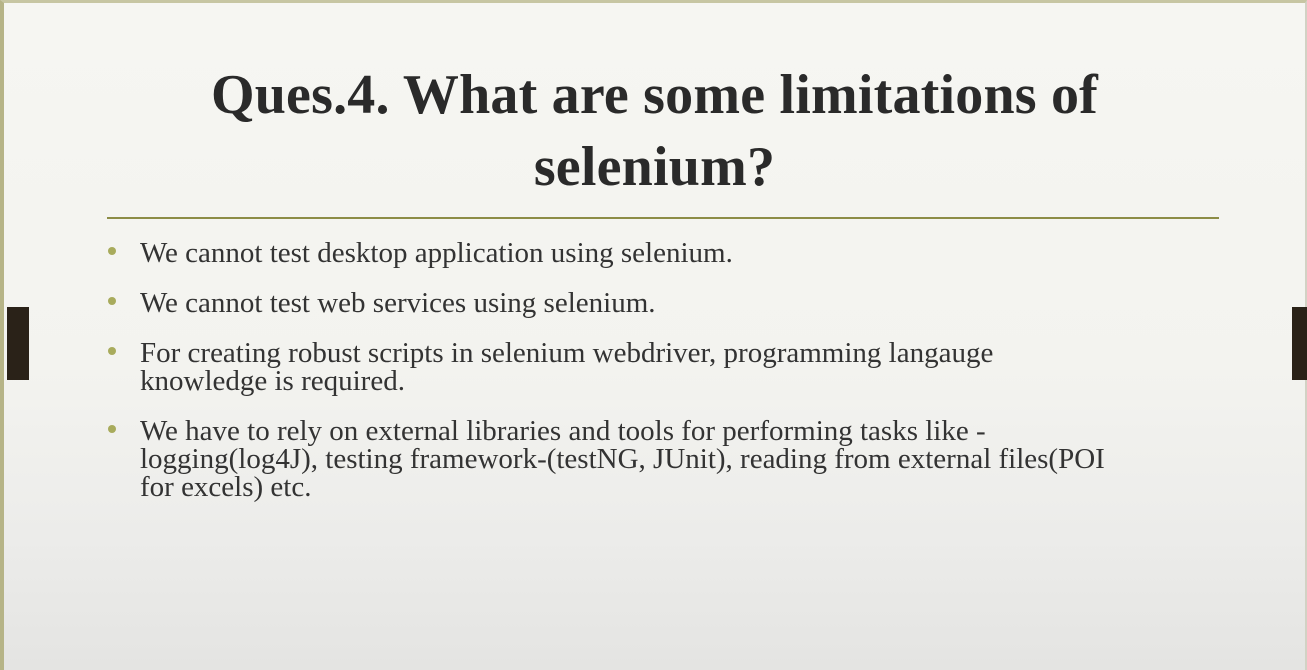 The width and height of the screenshot is (1307, 670). Describe the element at coordinates (226, 487) in the screenshot. I see `bullet-text-line: for excels) etc.` at that location.